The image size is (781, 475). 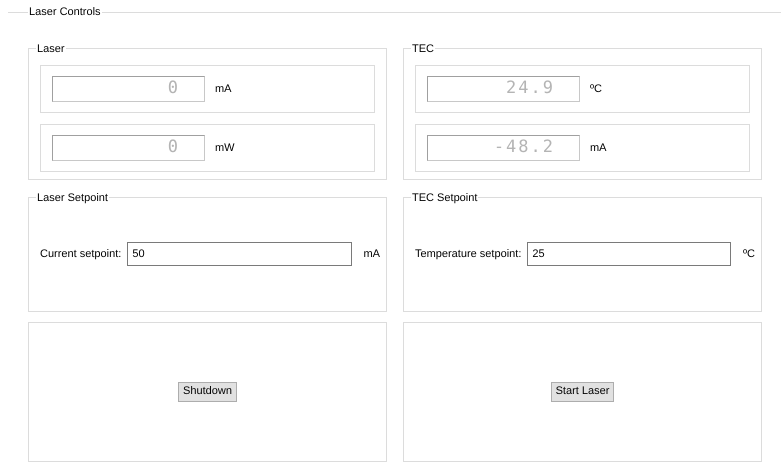 What do you see at coordinates (629, 254) in the screenshot?
I see `setpoint-field: 25` at bounding box center [629, 254].